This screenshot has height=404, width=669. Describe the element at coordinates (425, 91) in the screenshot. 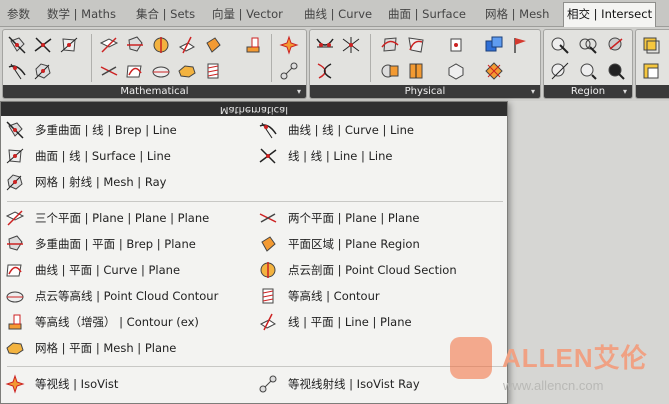

I see `ribbon-group-label: Physical ▾` at that location.